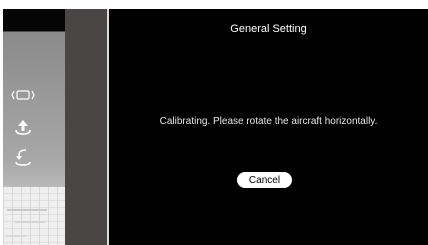 The width and height of the screenshot is (428, 245). Describe the element at coordinates (86, 127) in the screenshot. I see `sidebar-strip` at that location.